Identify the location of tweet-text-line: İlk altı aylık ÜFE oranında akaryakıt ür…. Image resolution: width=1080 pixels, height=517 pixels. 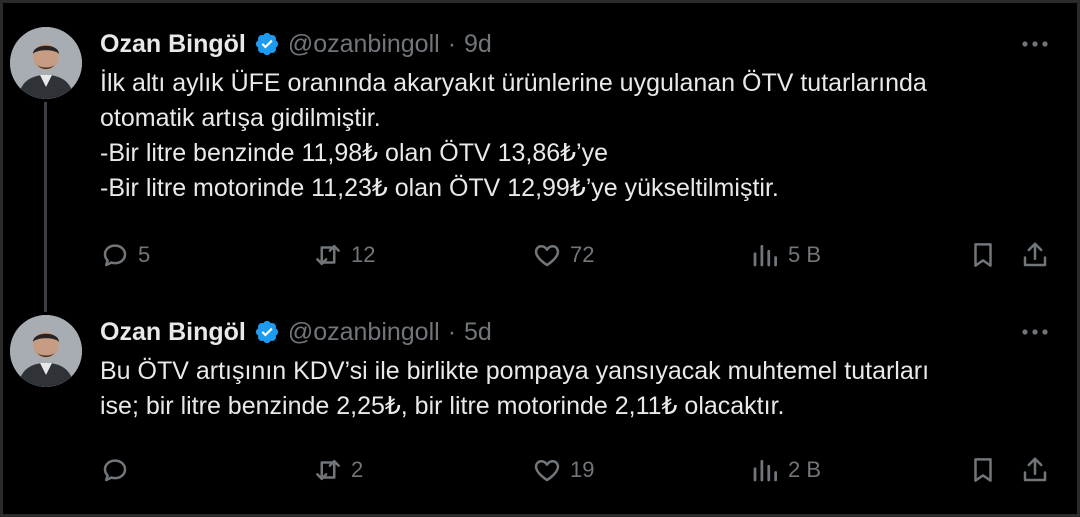
(513, 83).